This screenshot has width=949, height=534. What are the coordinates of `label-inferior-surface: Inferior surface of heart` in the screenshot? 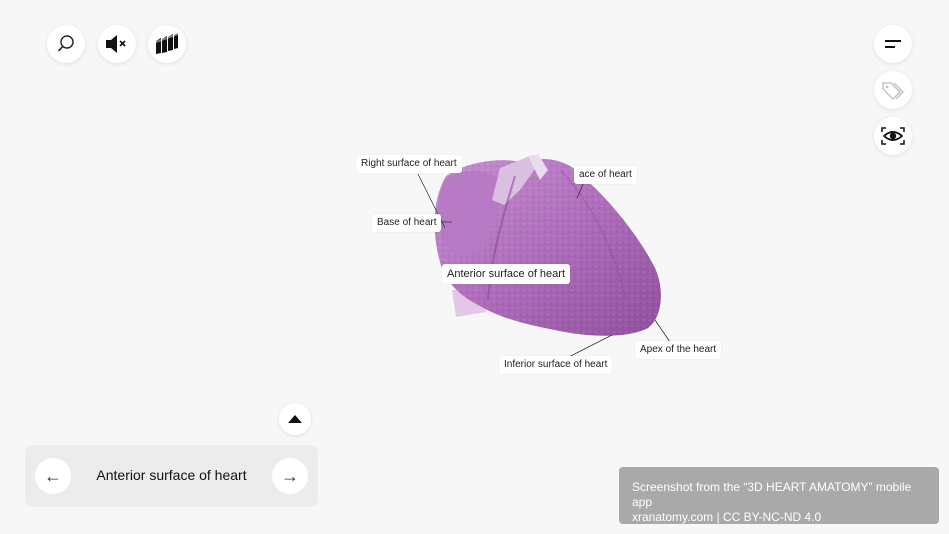 It's located at (556, 365).